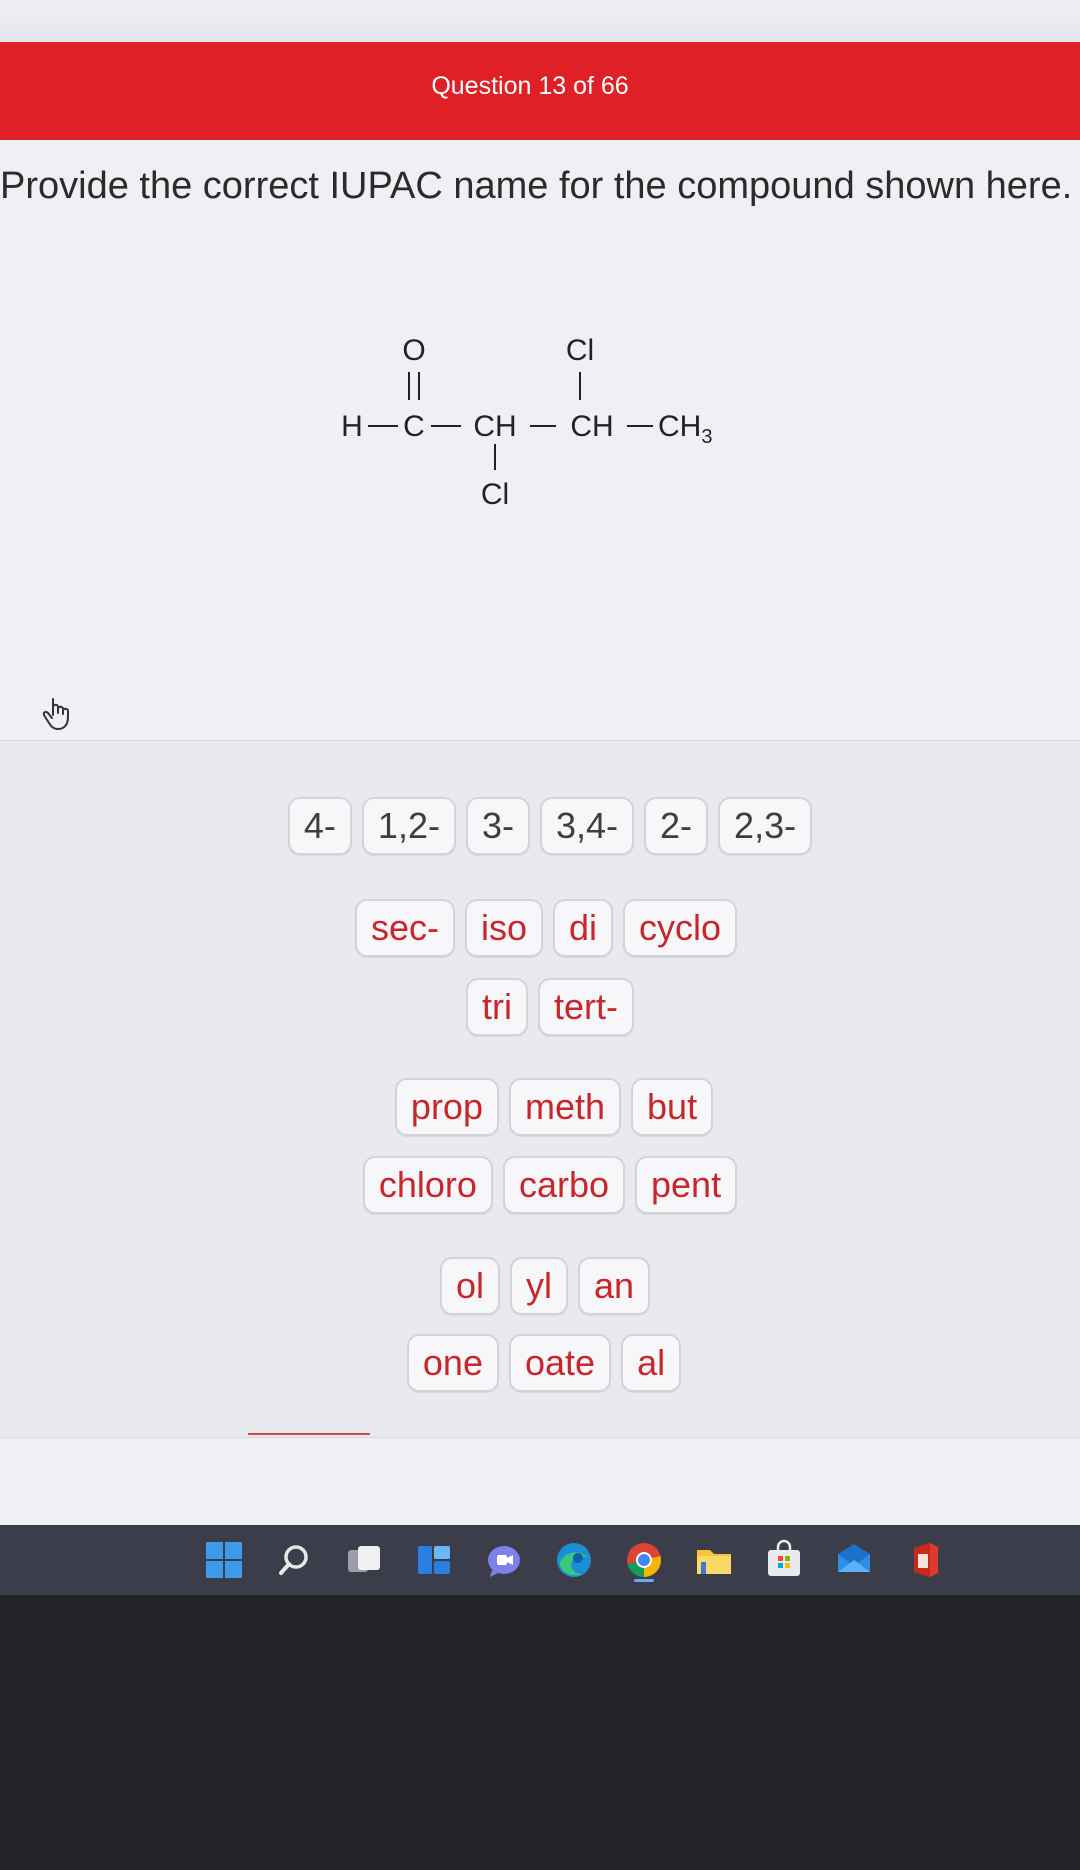  What do you see at coordinates (583, 928) in the screenshot?
I see `tile-di: di` at bounding box center [583, 928].